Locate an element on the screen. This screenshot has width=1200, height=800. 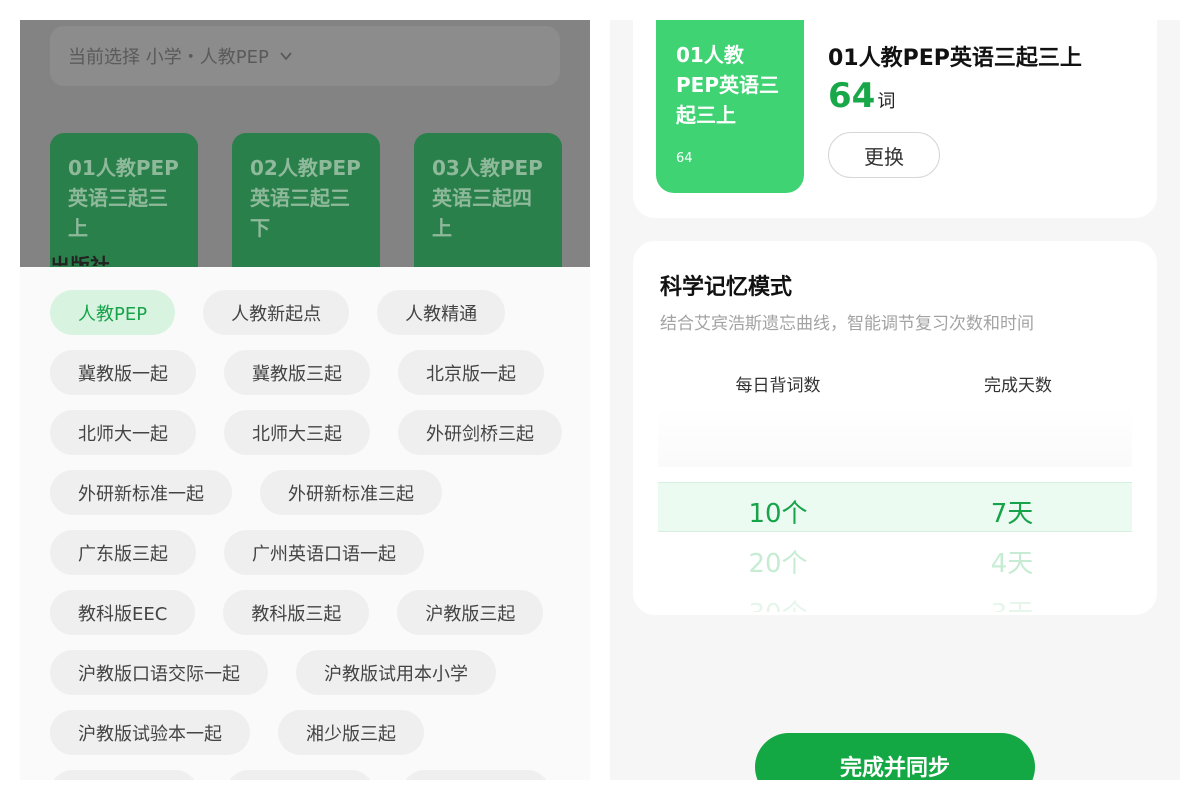
days-option-selected: 7天 is located at coordinates (1012, 511).